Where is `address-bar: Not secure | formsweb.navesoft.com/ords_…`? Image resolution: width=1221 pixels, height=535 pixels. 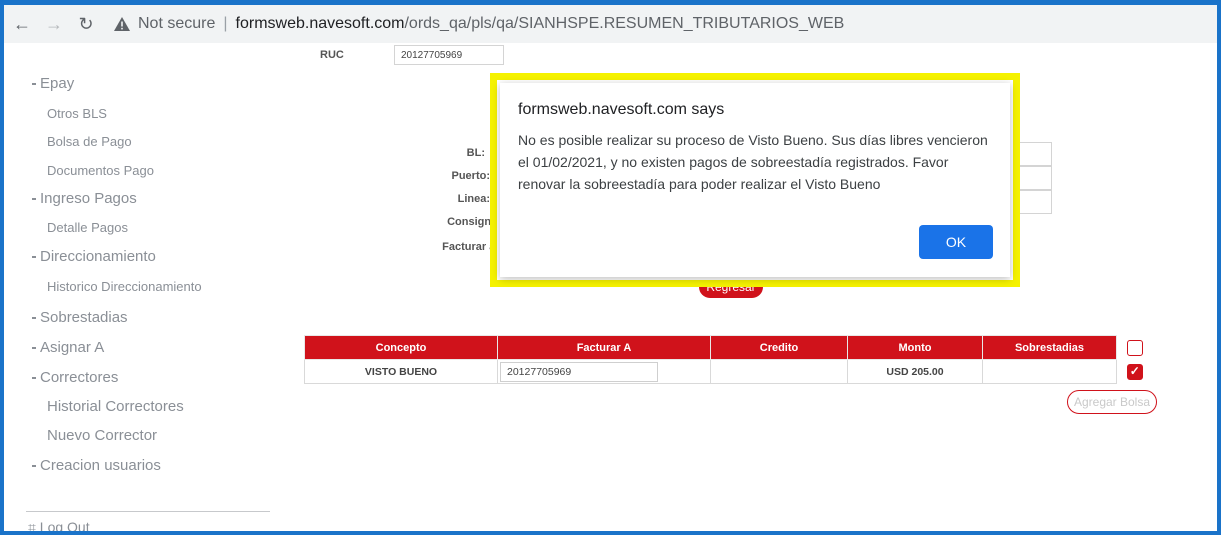
address-bar: Not secure | formsweb.navesoft.com/ords_… is located at coordinates (651, 24).